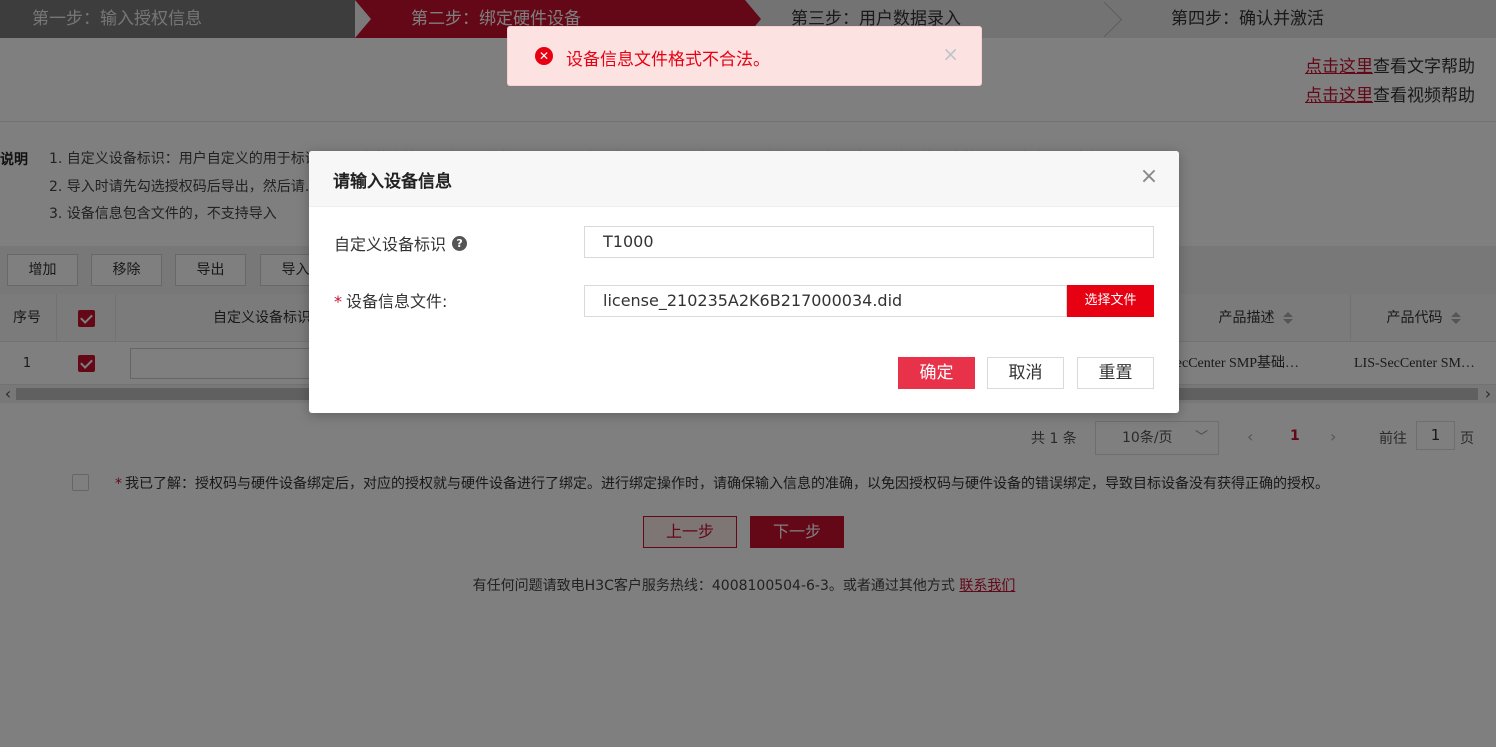 This screenshot has width=1496, height=747. I want to click on device-file-input: license_210235A2K6B217000034.did, so click(825, 301).